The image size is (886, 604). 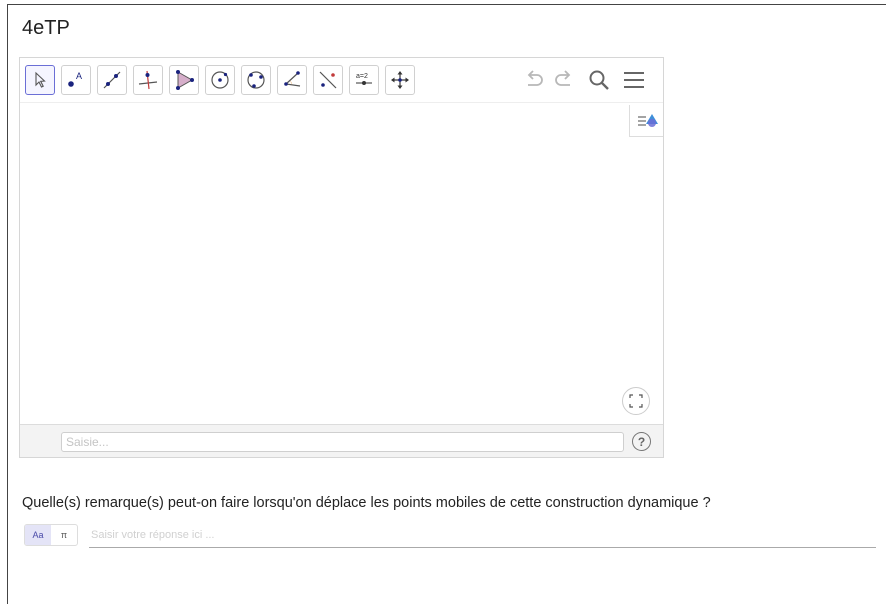 What do you see at coordinates (482, 535) in the screenshot?
I see `answer-input` at bounding box center [482, 535].